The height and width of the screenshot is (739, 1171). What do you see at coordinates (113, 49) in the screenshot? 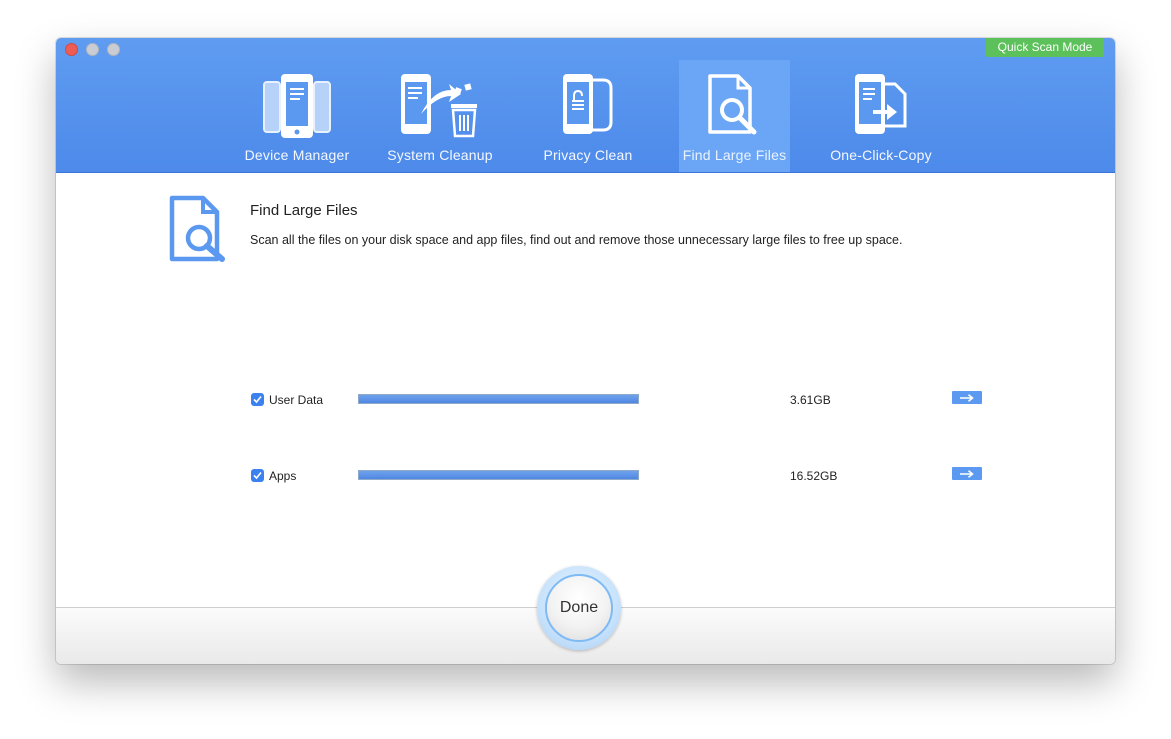
I see `maximize-window-button` at bounding box center [113, 49].